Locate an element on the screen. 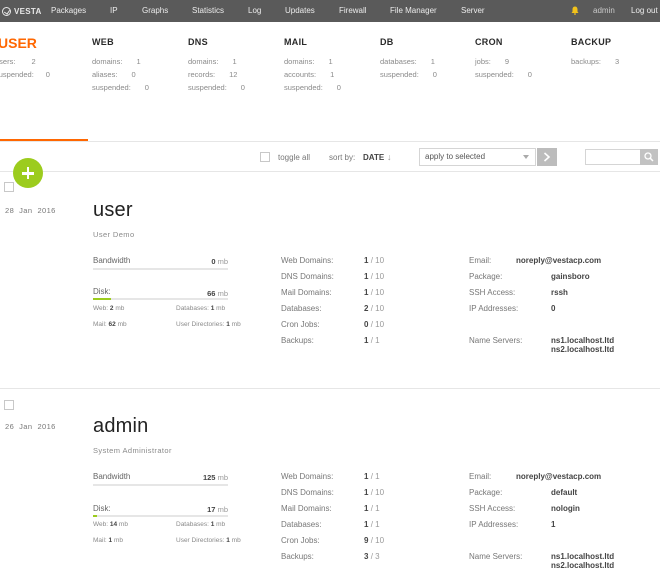  stat-backup: BACKUP backups: 3 is located at coordinates (595, 51).